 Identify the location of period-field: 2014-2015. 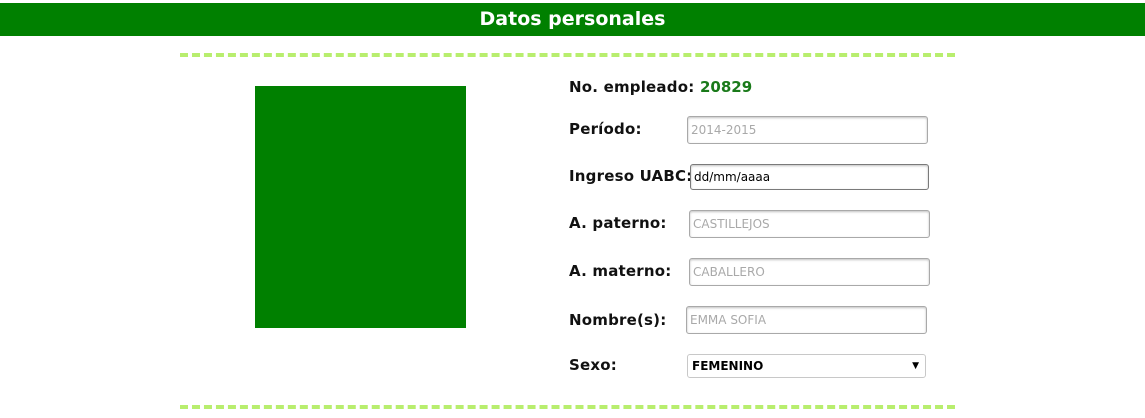
(807, 130).